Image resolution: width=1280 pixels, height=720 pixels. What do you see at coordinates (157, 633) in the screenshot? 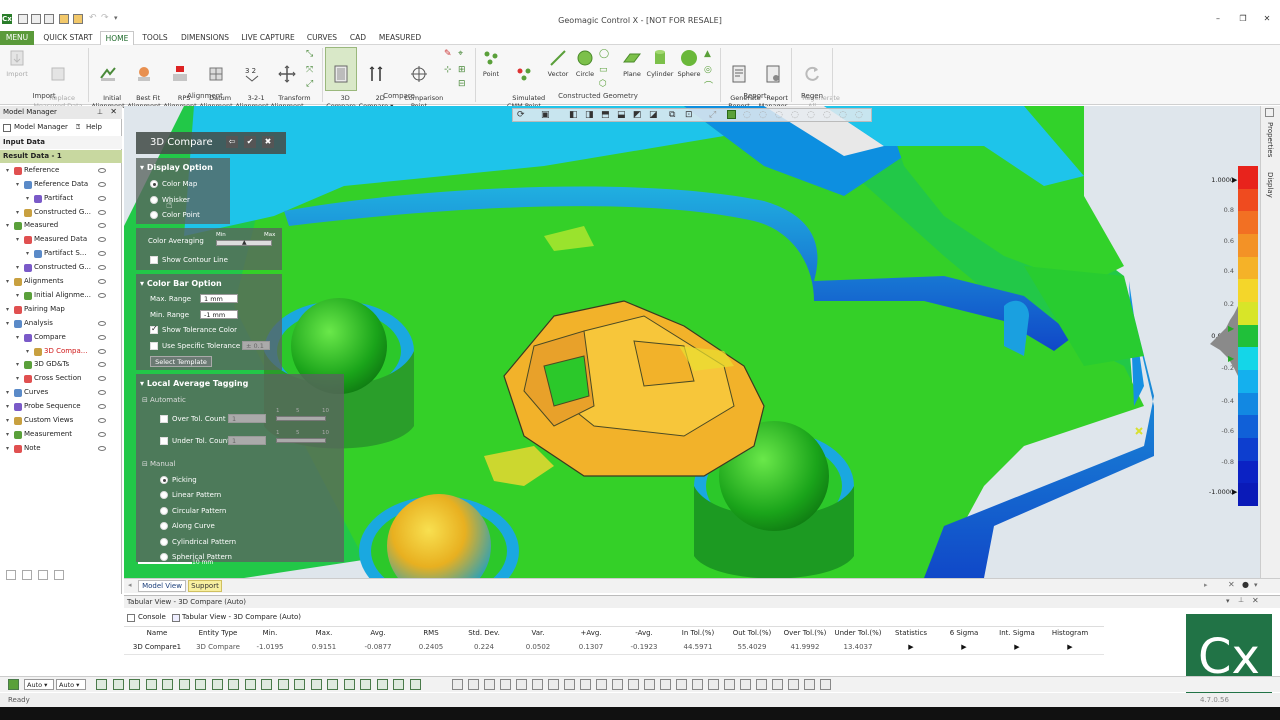
I see `column-header: Name` at bounding box center [157, 633].